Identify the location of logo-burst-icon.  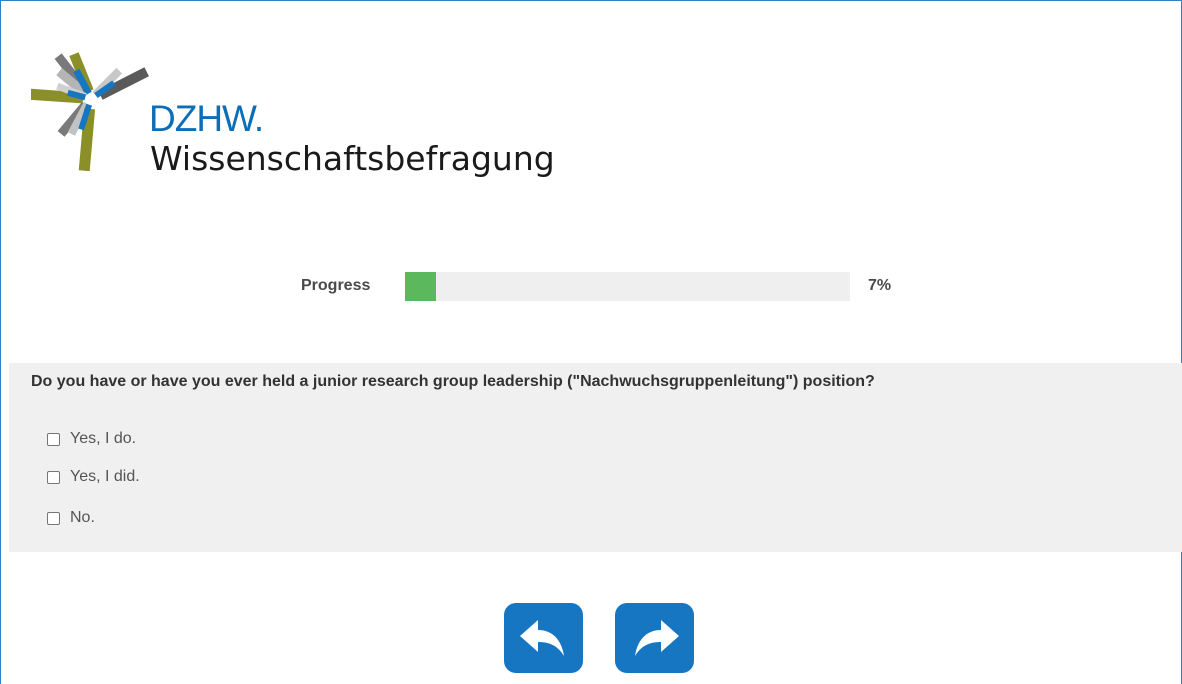
(90, 112).